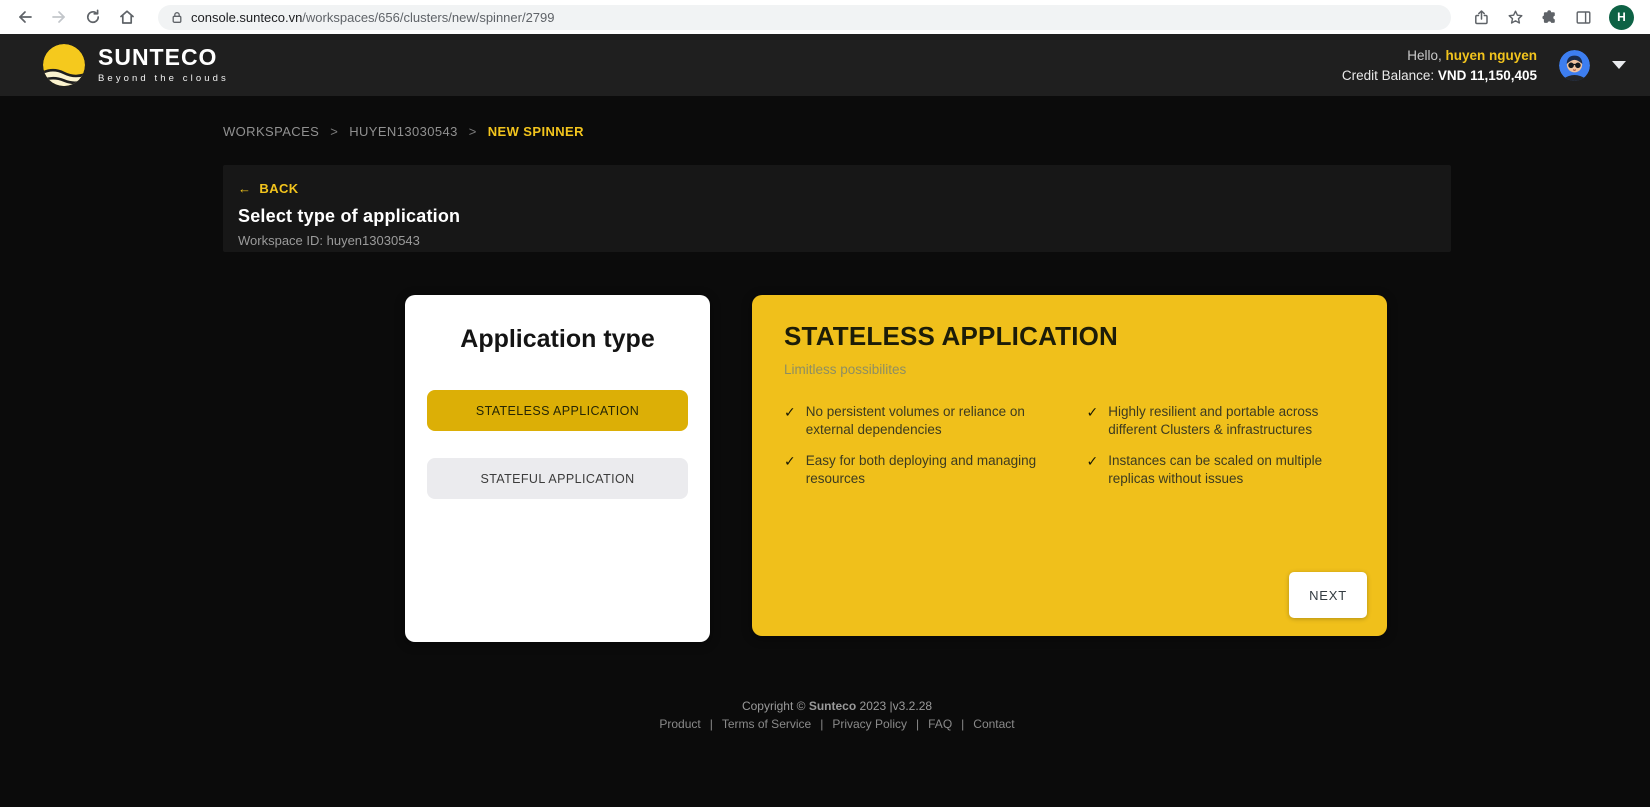  What do you see at coordinates (940, 724) in the screenshot?
I see `footer-link-faq: FAQ` at bounding box center [940, 724].